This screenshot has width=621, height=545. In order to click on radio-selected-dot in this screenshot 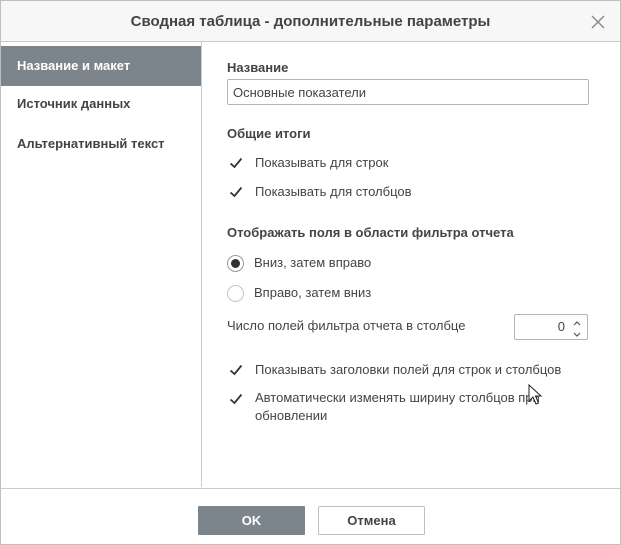, I will do `click(235, 263)`.